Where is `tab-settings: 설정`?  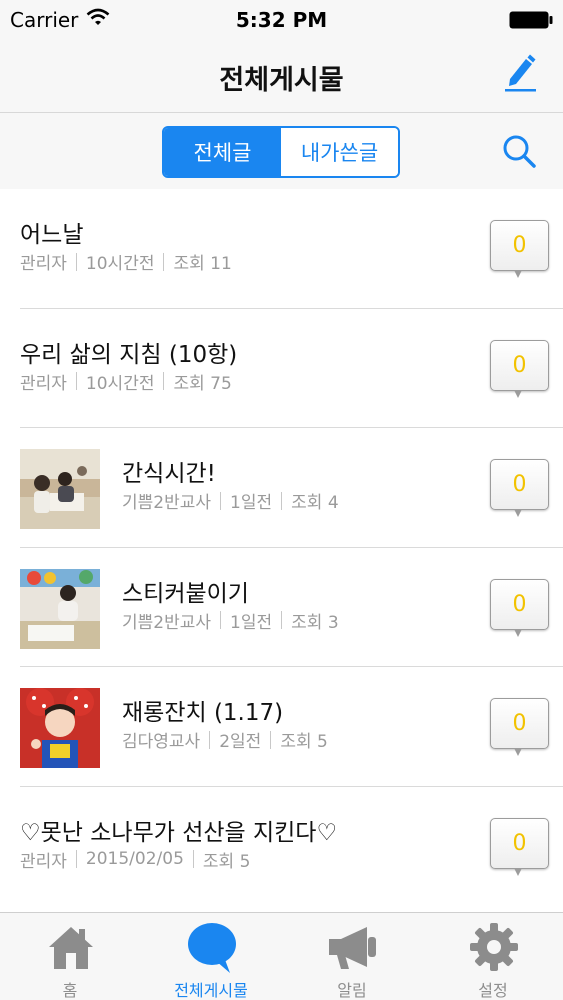 tab-settings: 설정 is located at coordinates (493, 956).